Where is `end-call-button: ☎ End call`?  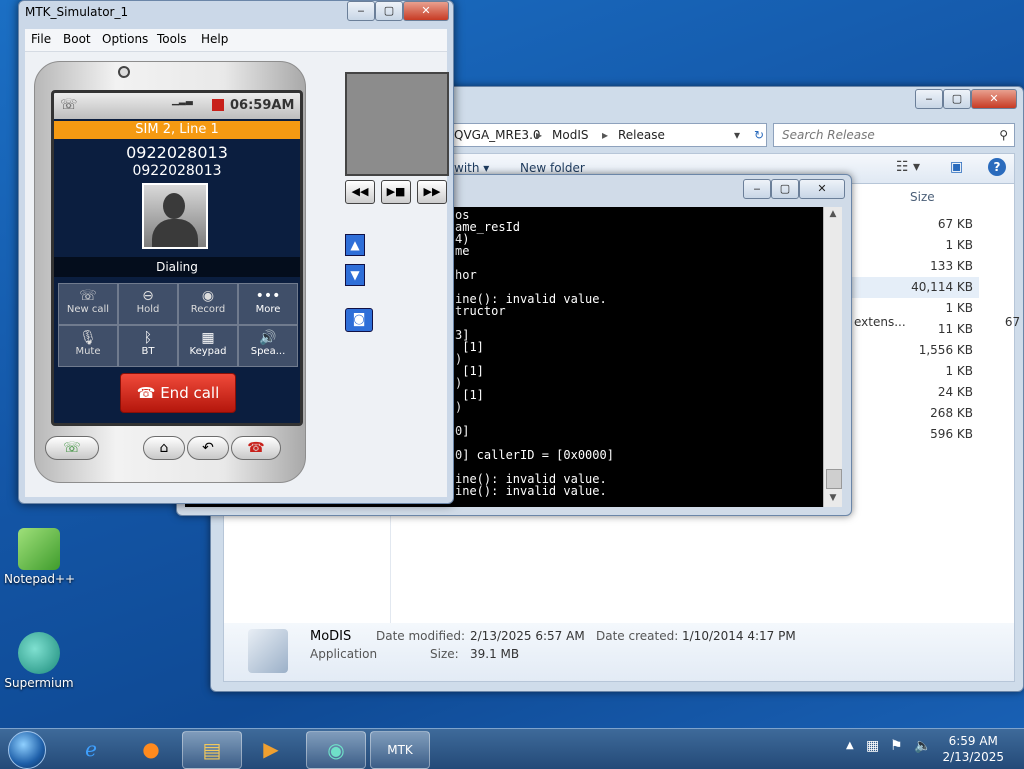 end-call-button: ☎ End call is located at coordinates (178, 393).